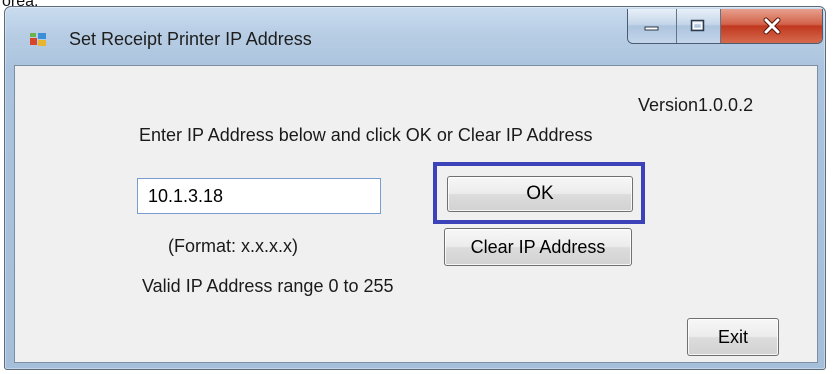  I want to click on maximize-button, so click(699, 26).